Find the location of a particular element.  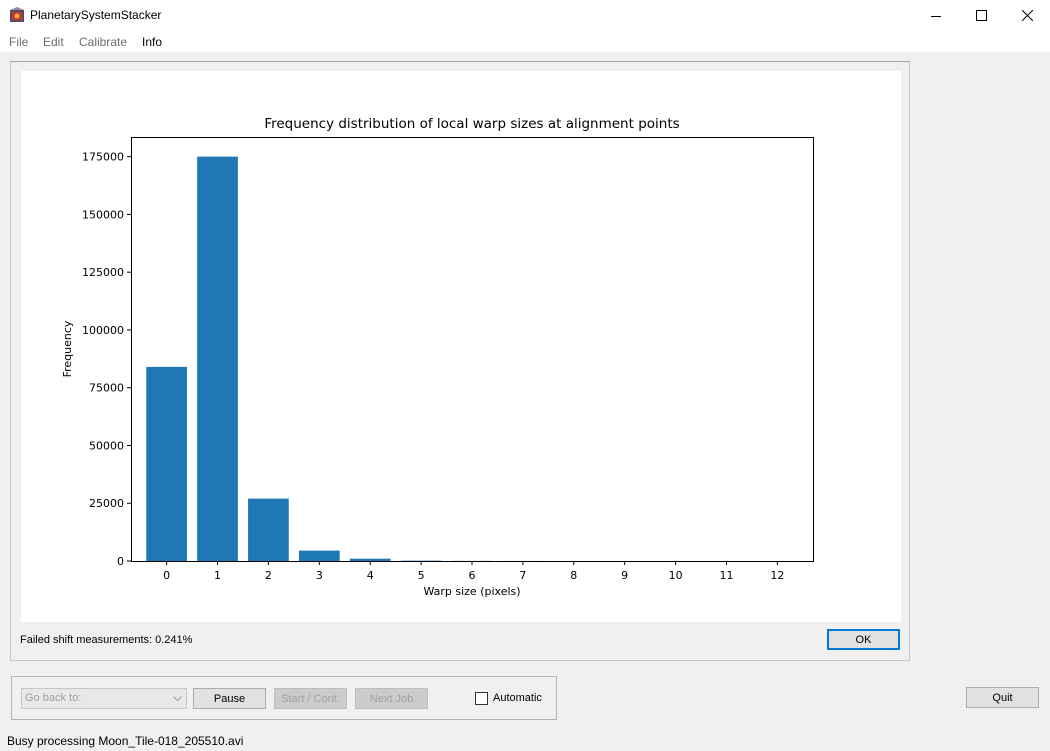

maximize-icon is located at coordinates (981, 15).